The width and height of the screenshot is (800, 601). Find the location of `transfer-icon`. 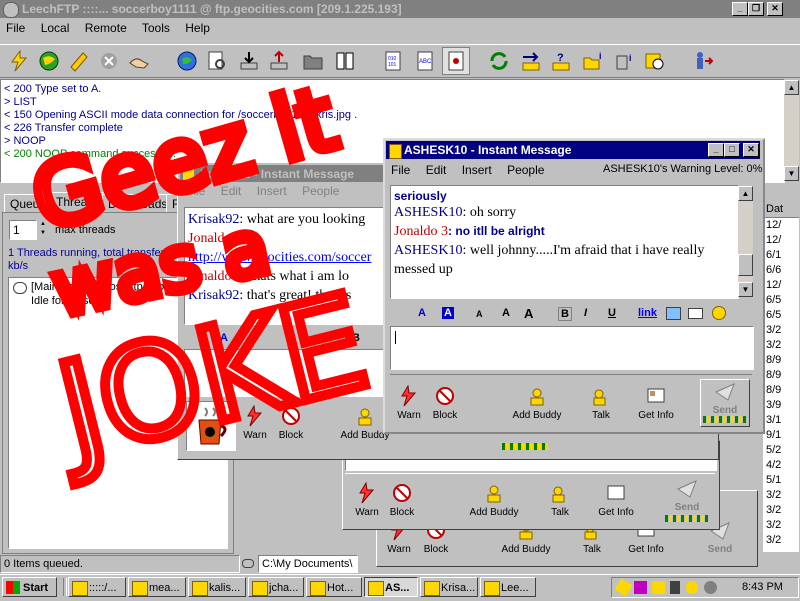

transfer-icon is located at coordinates (531, 61).